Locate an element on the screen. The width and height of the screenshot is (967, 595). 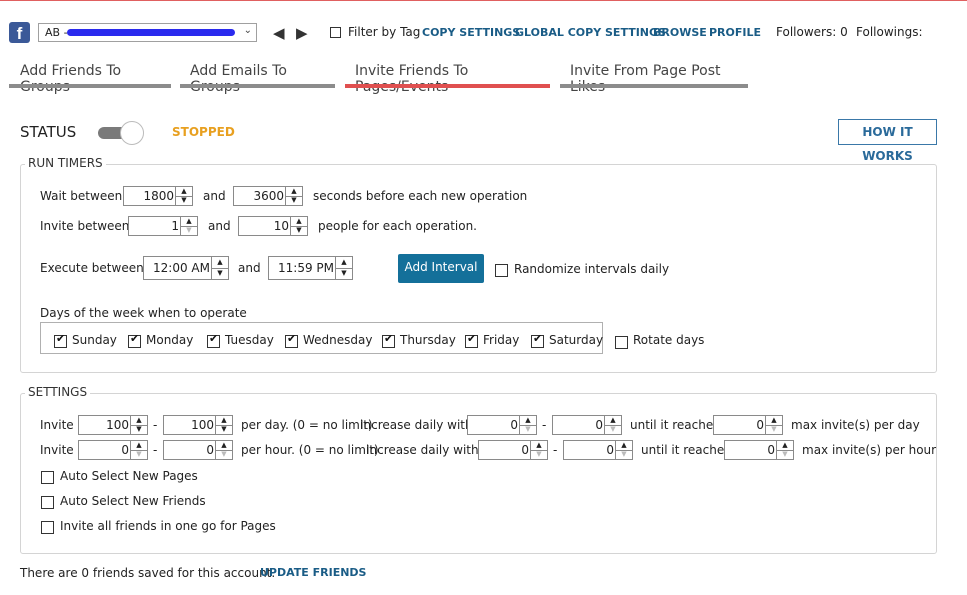
account-select: AB - ⌄ is located at coordinates (147, 32).